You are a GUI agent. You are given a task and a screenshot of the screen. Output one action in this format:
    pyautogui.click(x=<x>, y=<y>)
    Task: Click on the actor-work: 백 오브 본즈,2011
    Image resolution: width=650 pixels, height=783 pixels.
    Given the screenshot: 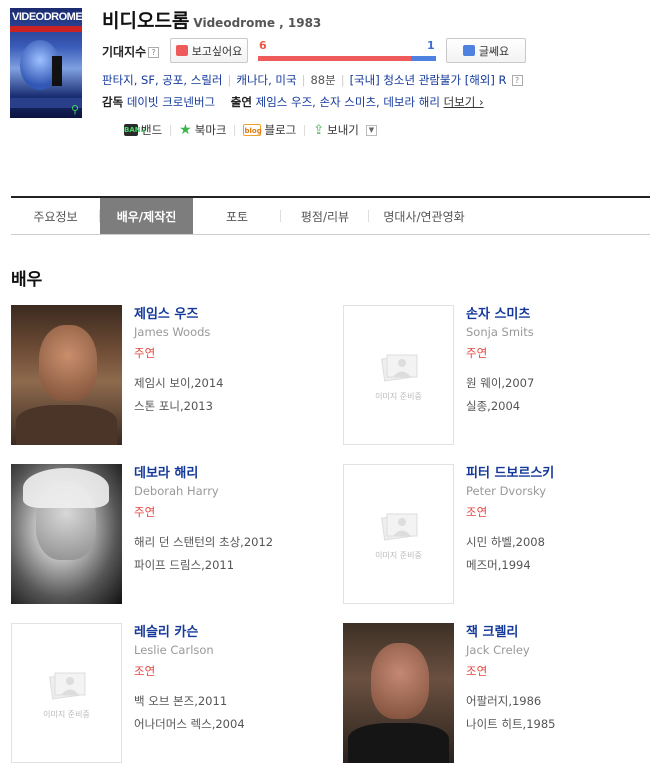 What is the action you would take?
    pyautogui.click(x=180, y=701)
    